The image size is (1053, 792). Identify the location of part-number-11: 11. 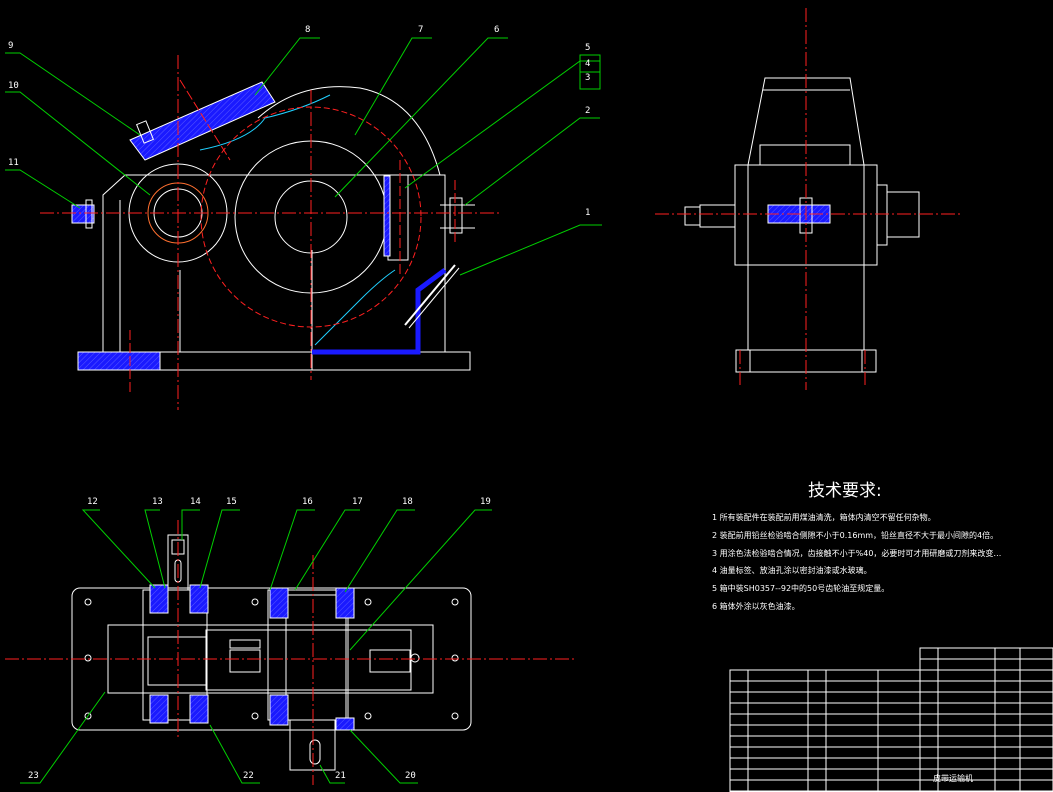
(13, 163).